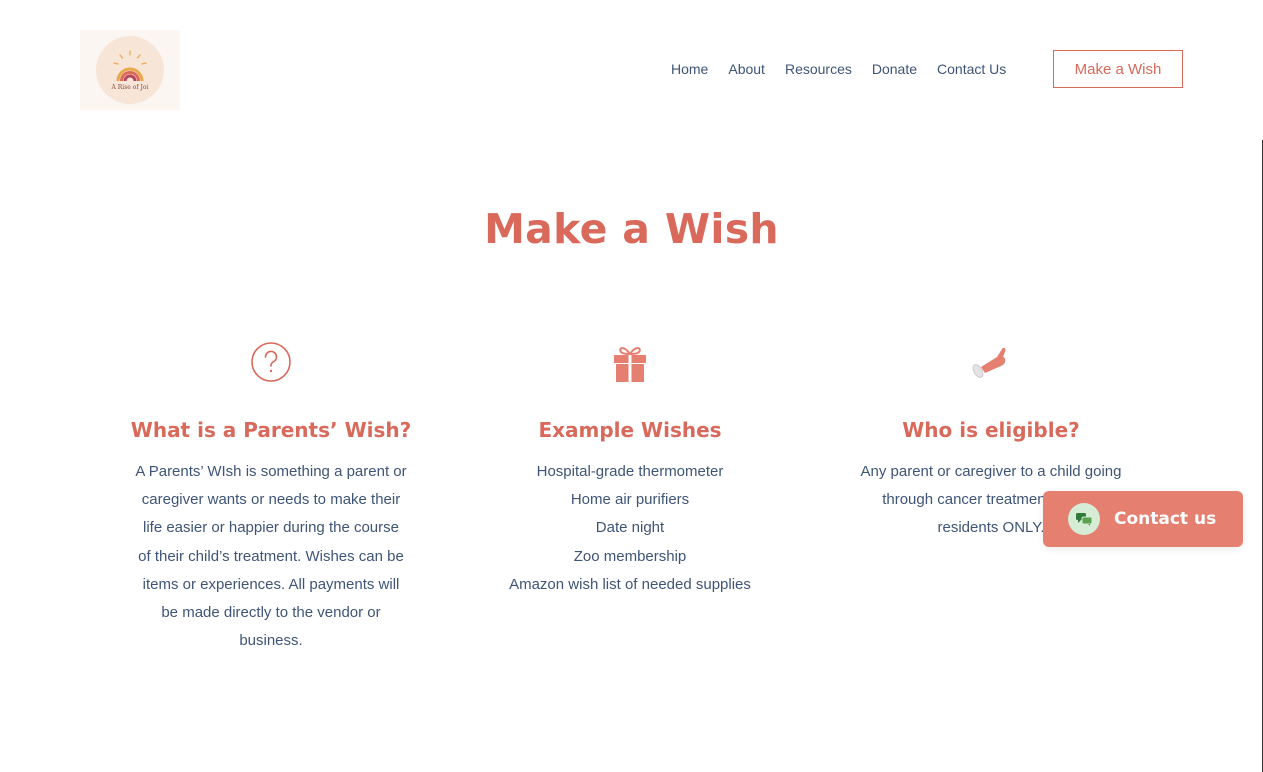  I want to click on body-line: caregiver wants or needs to make their, so click(271, 500).